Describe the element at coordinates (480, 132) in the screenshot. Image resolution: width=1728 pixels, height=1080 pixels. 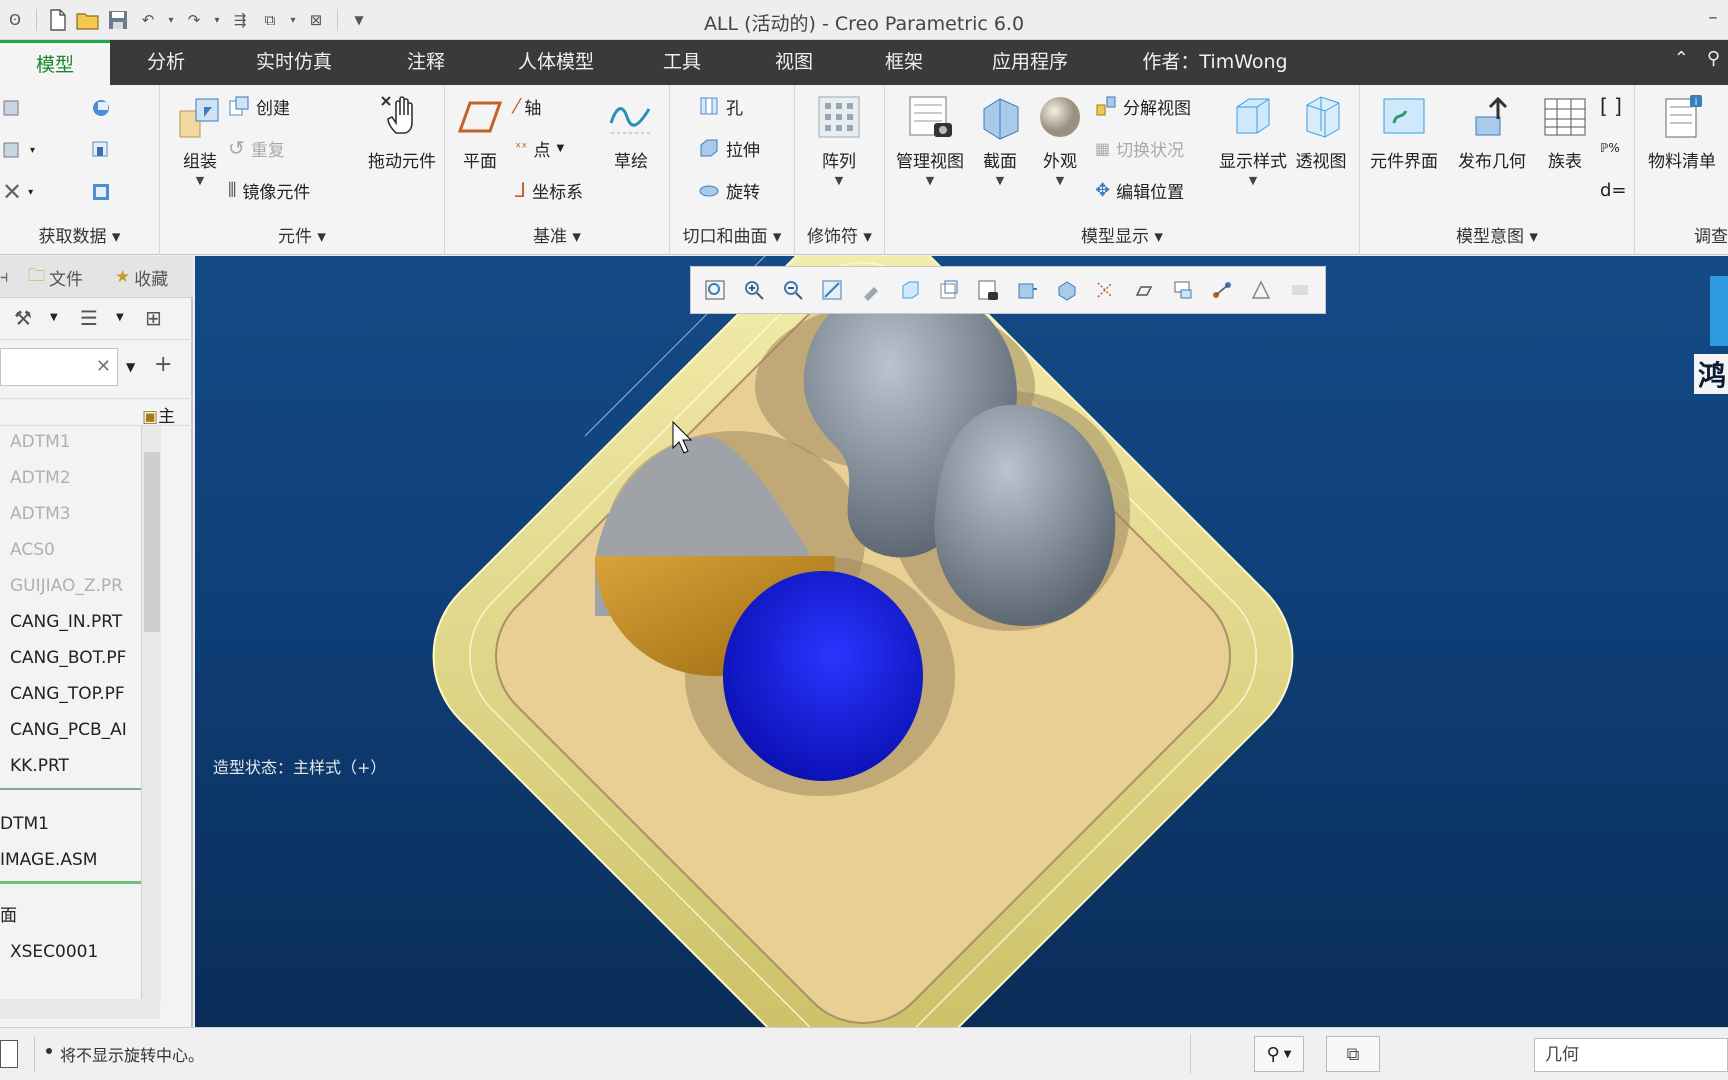
I see `plane-button: 平面` at that location.